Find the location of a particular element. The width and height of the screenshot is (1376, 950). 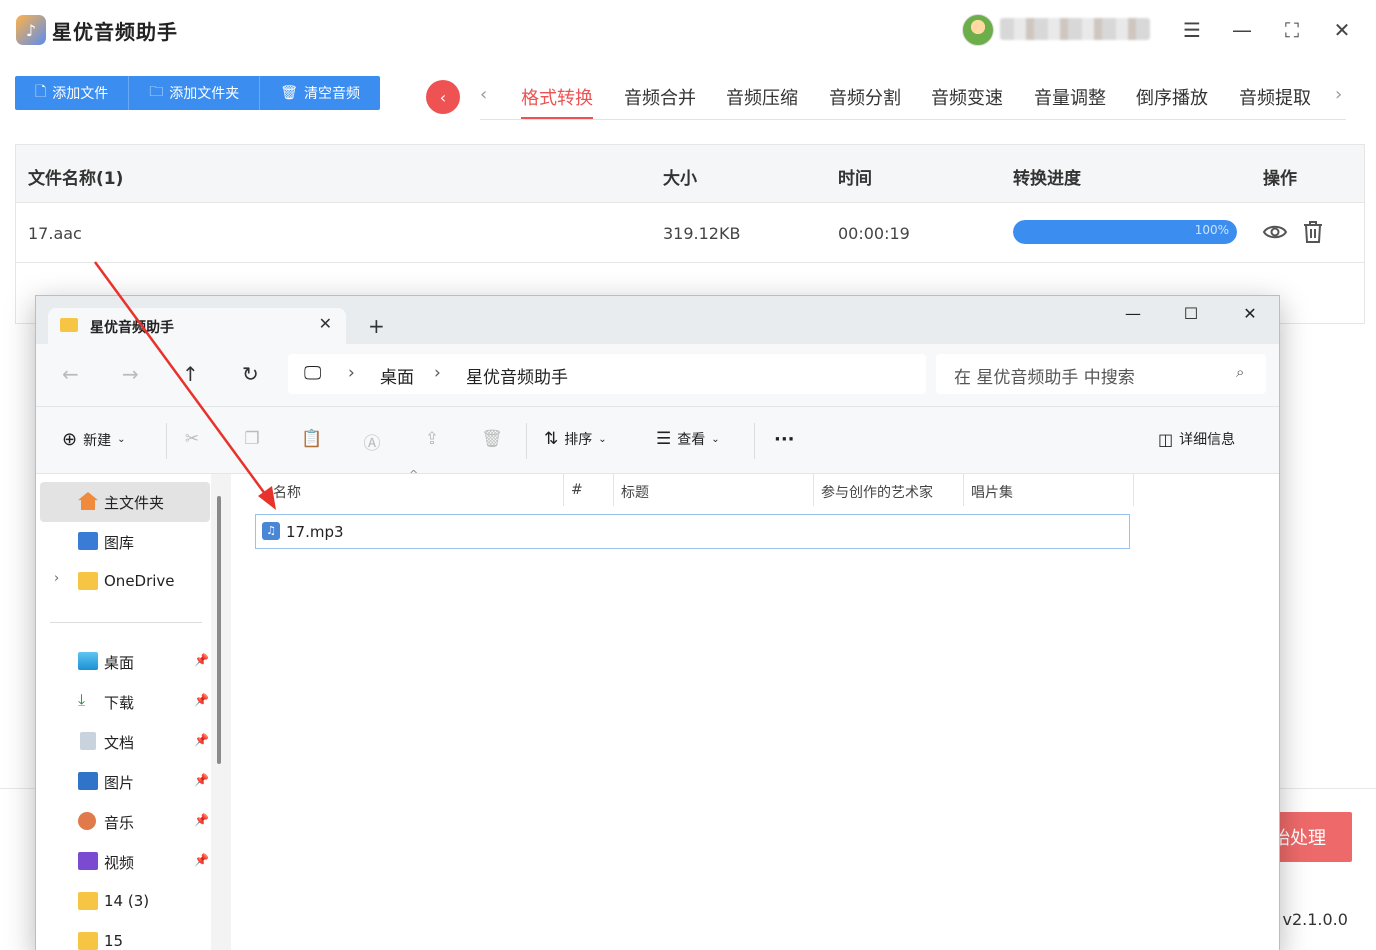

sidebar-item-music: 音乐 📌 is located at coordinates (125, 822).